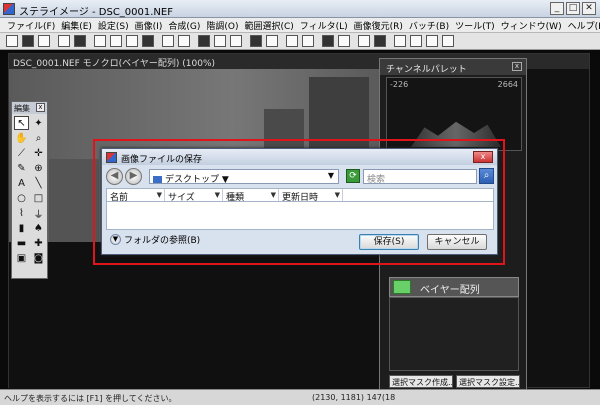  I want to click on menu-batch: バッチ(B), so click(429, 25).